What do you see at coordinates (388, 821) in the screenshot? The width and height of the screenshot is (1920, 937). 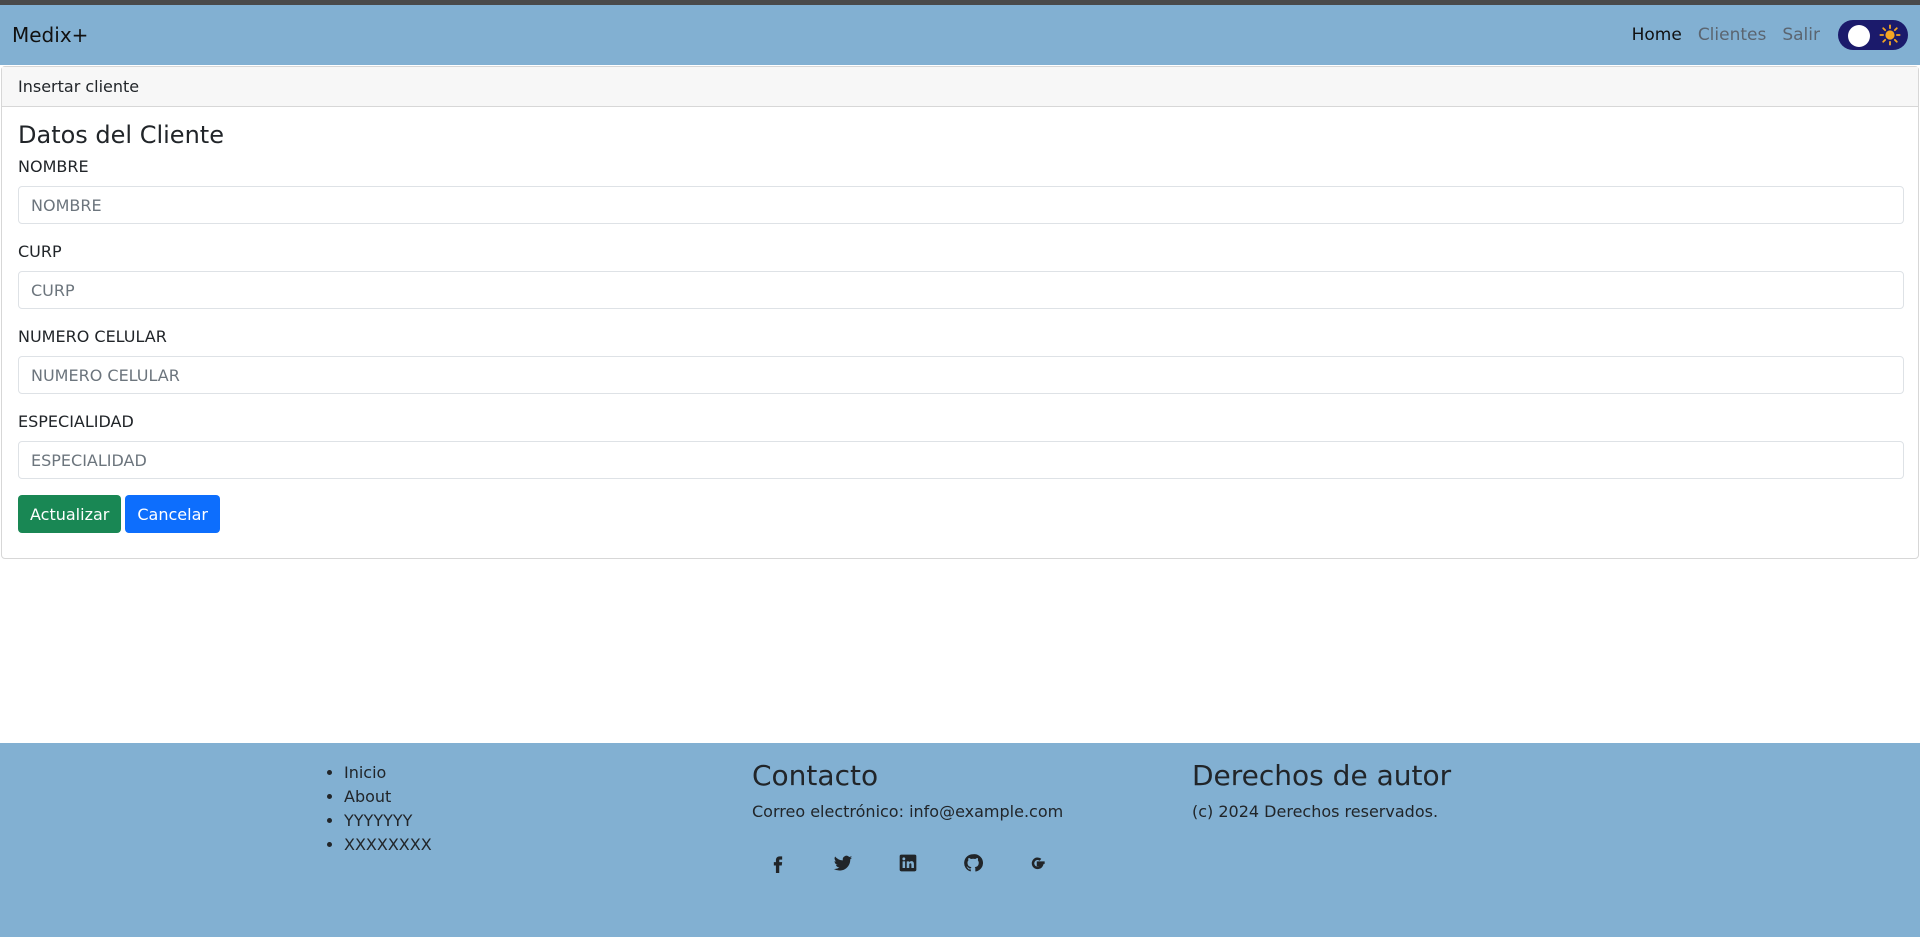 I see `footer-link-yyyyyyy: YYYYYYY` at bounding box center [388, 821].